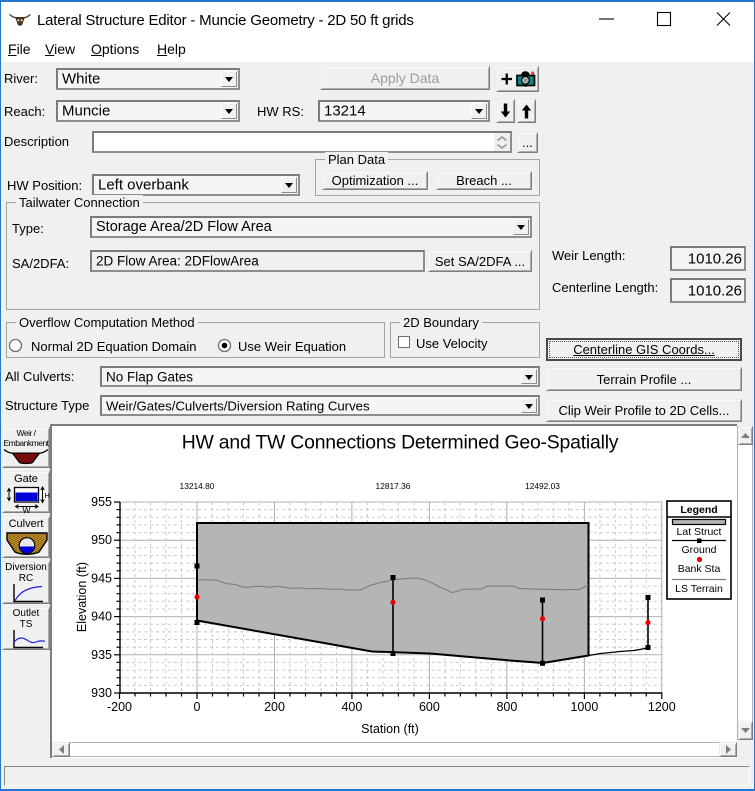 This screenshot has height=791, width=755. Describe the element at coordinates (101, 693) in the screenshot. I see `svg-text: 930` at that location.